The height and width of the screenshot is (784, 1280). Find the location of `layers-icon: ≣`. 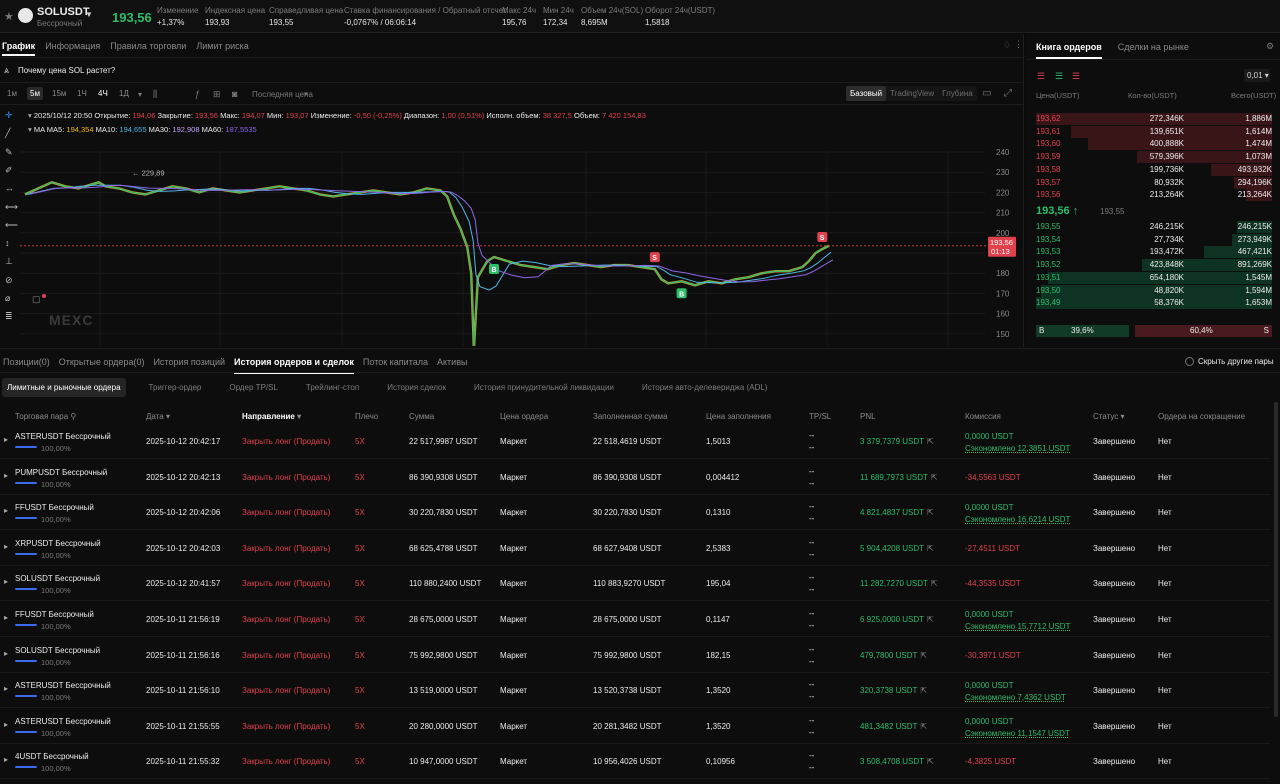

layers-icon: ≣ is located at coordinates (9, 316).